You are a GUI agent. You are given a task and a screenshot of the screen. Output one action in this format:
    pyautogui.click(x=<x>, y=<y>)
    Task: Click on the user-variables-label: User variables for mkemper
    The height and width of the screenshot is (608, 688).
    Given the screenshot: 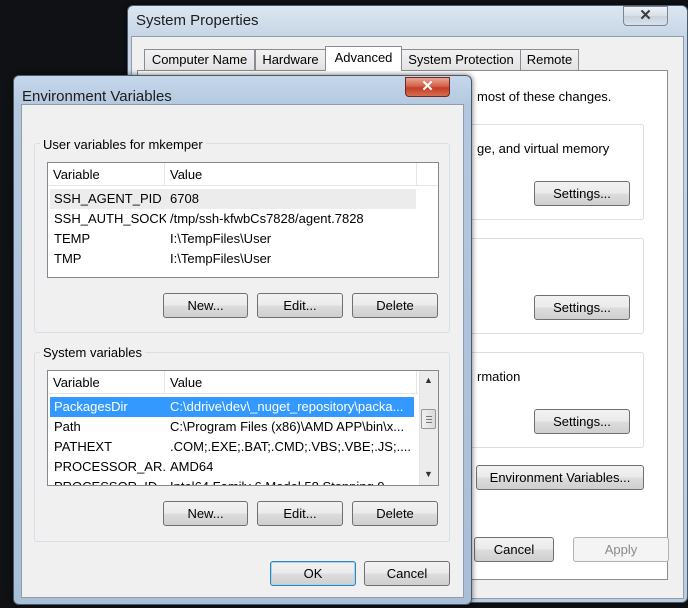 What is the action you would take?
    pyautogui.click(x=123, y=144)
    